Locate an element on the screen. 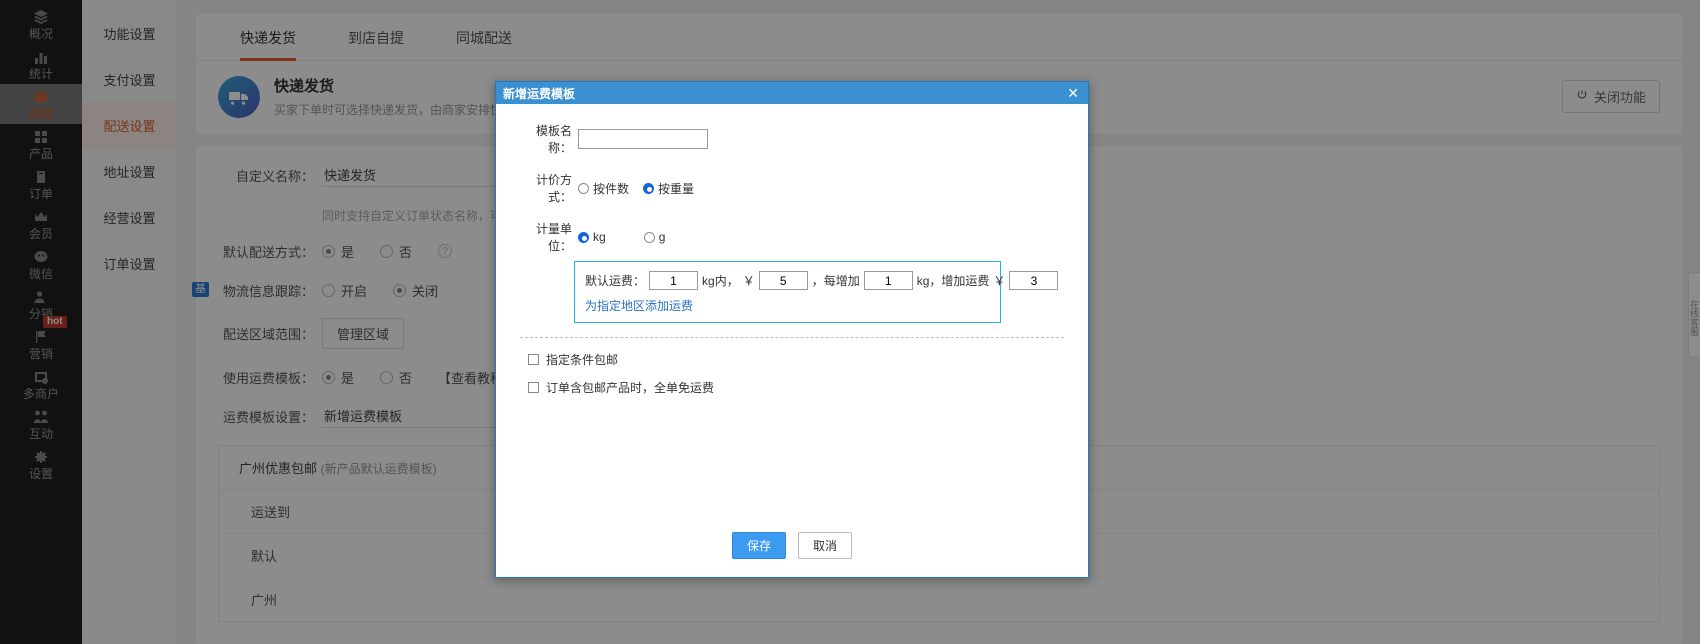 This screenshot has height=644, width=1700. field-label: 计价方式： is located at coordinates (553, 188).